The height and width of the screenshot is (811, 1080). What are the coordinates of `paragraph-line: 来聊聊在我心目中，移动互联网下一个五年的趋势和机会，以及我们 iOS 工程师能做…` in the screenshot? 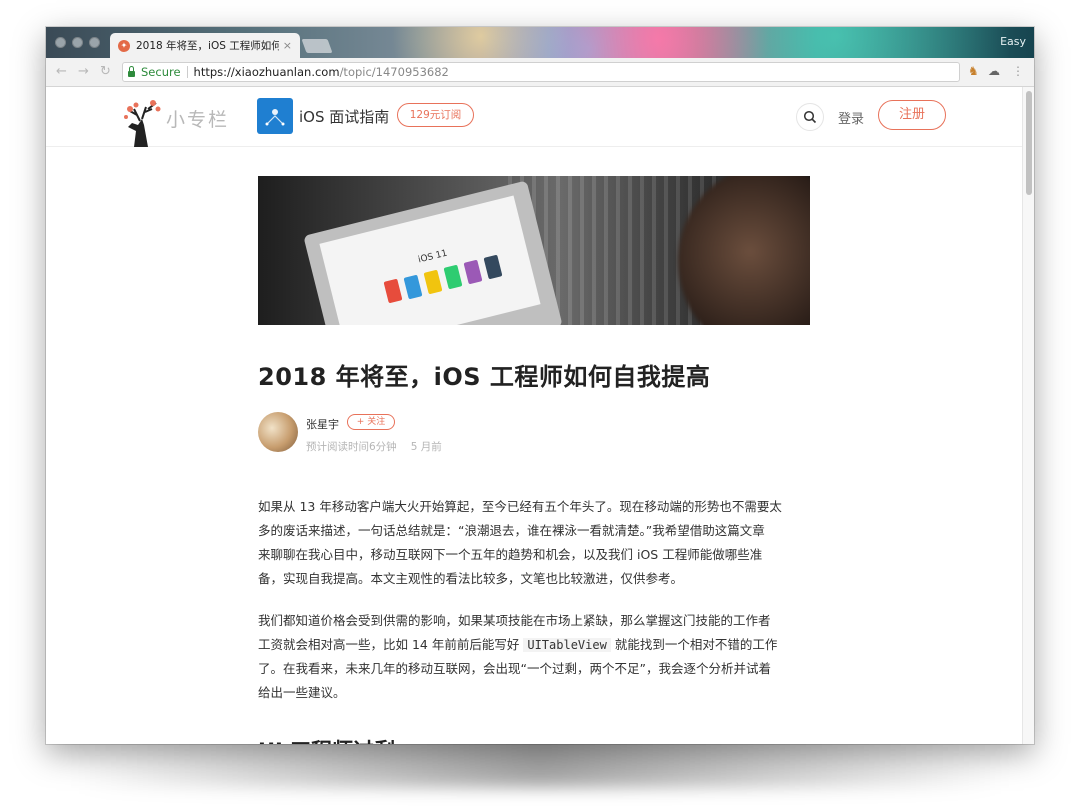 It's located at (510, 554).